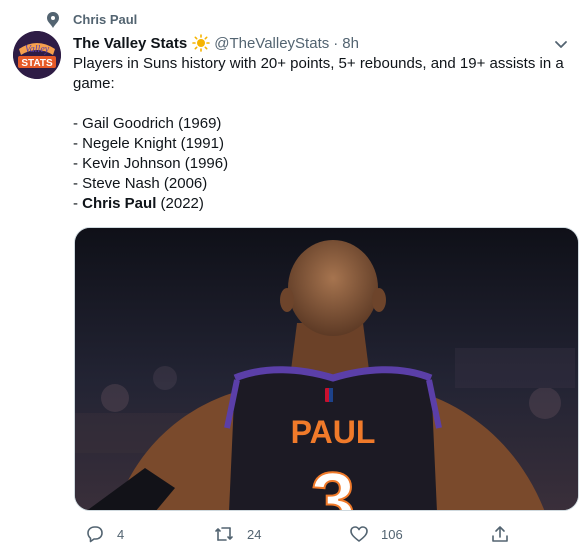 The width and height of the screenshot is (581, 549). I want to click on avatar-logo-bottom: STATS, so click(37, 63).